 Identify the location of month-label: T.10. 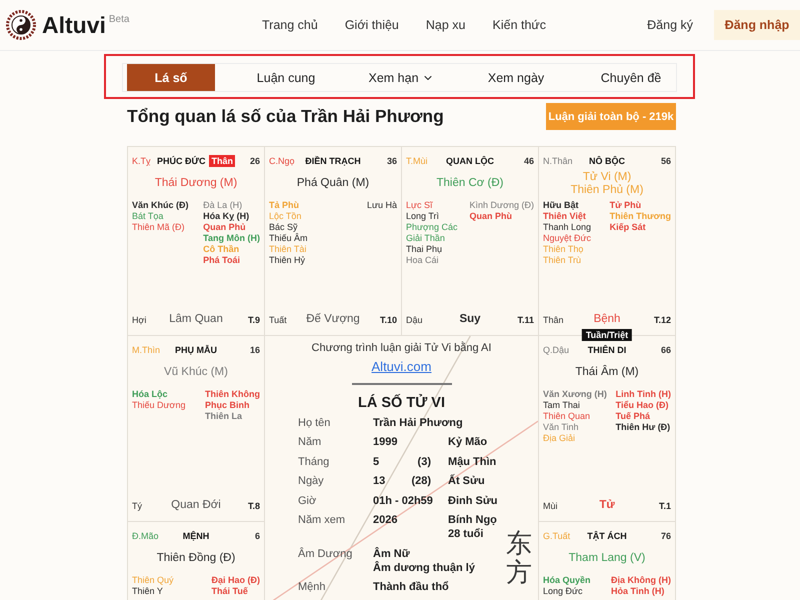
(388, 320).